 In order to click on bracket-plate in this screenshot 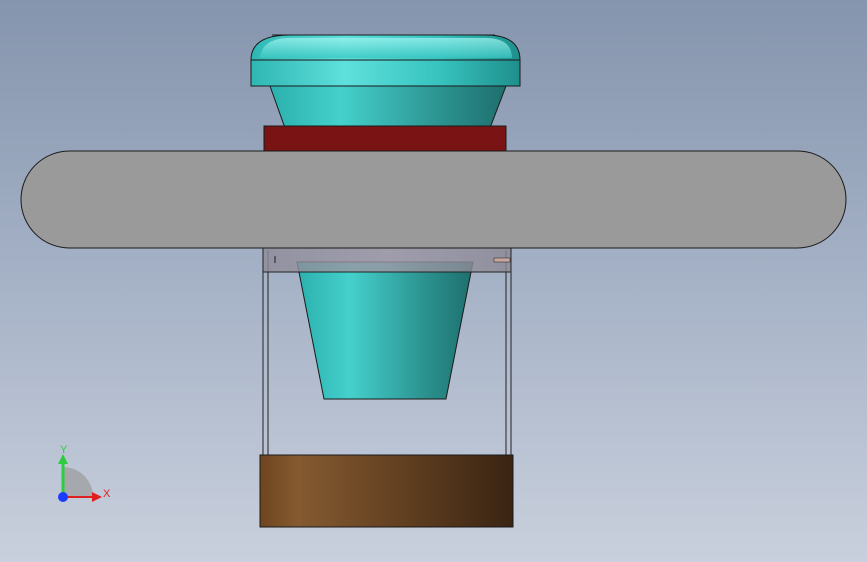, I will do `click(387, 260)`.